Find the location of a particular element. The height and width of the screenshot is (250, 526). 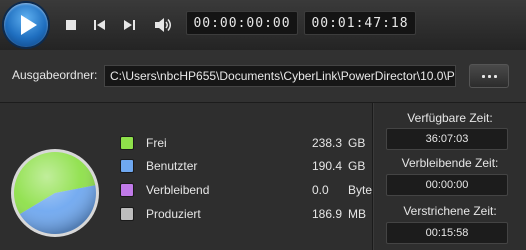

legend-unit: Byte is located at coordinates (360, 190).